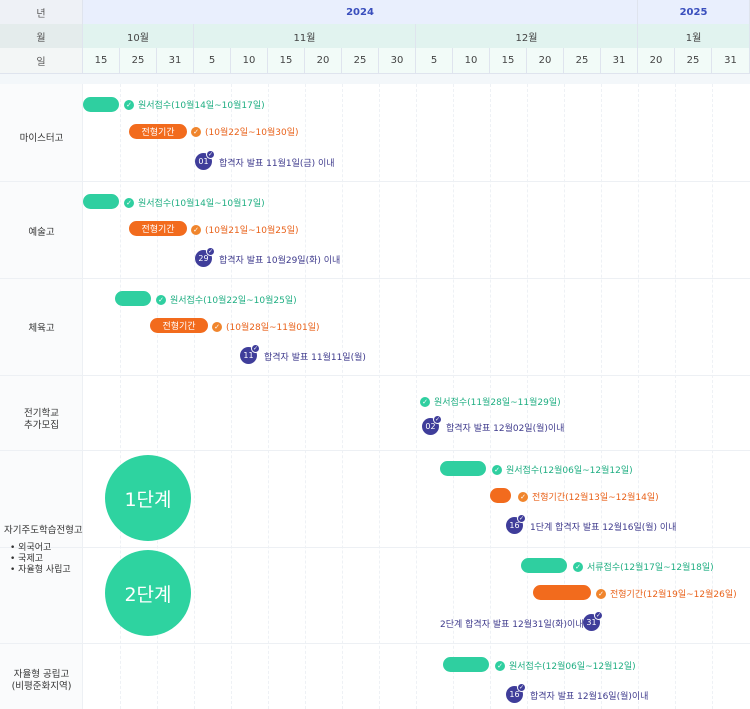 The image size is (750, 709). What do you see at coordinates (201, 106) in the screenshot?
I see `meister-apply-text: 원서접수(10월14일~10월17일)` at bounding box center [201, 106].